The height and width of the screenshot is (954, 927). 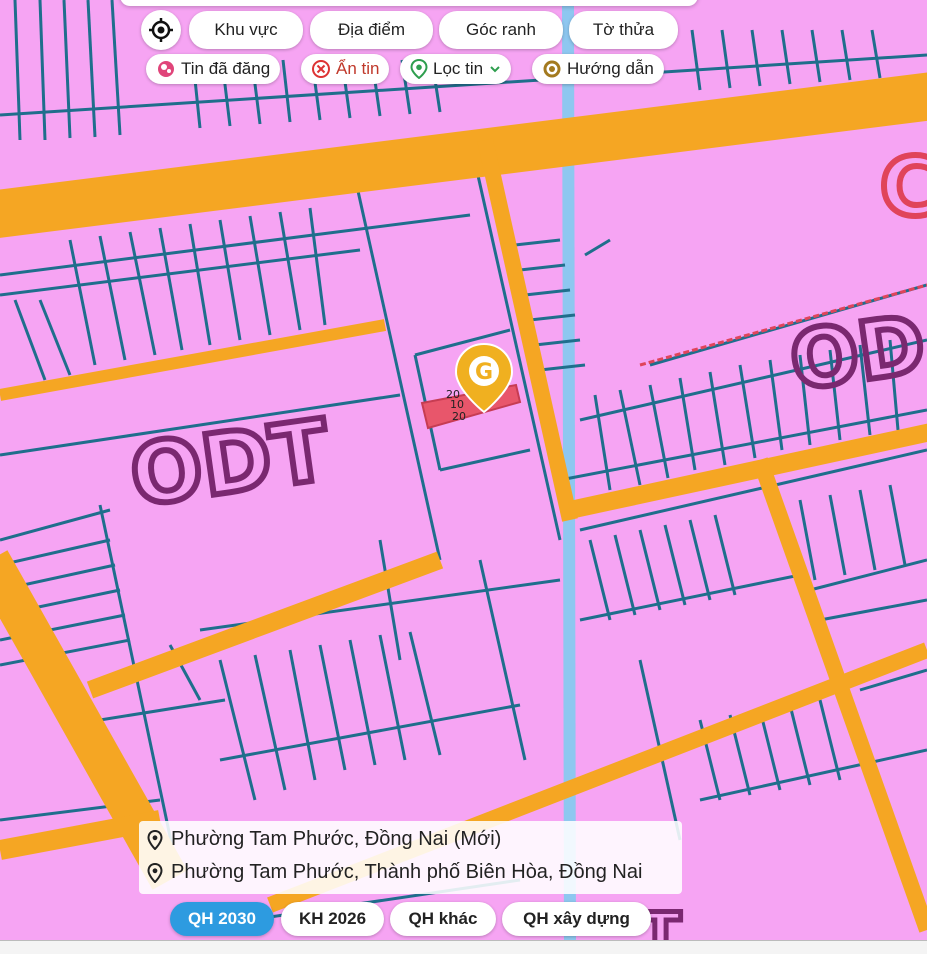 What do you see at coordinates (463, 947) in the screenshot?
I see `bottom-edge` at bounding box center [463, 947].